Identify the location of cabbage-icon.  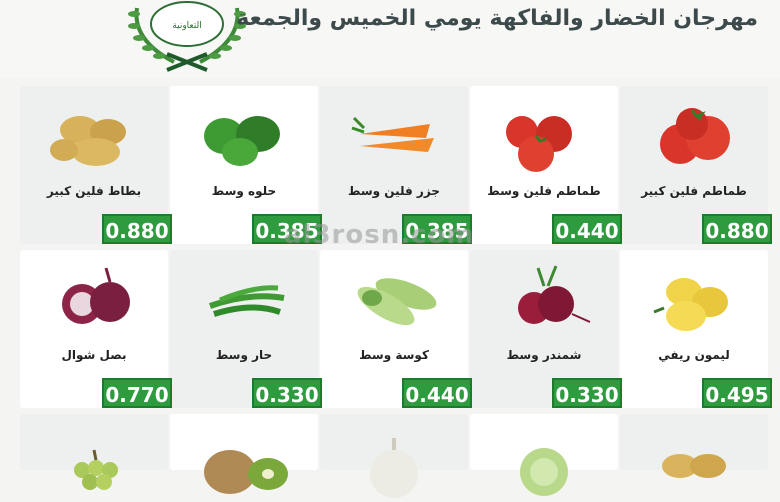
(544, 472).